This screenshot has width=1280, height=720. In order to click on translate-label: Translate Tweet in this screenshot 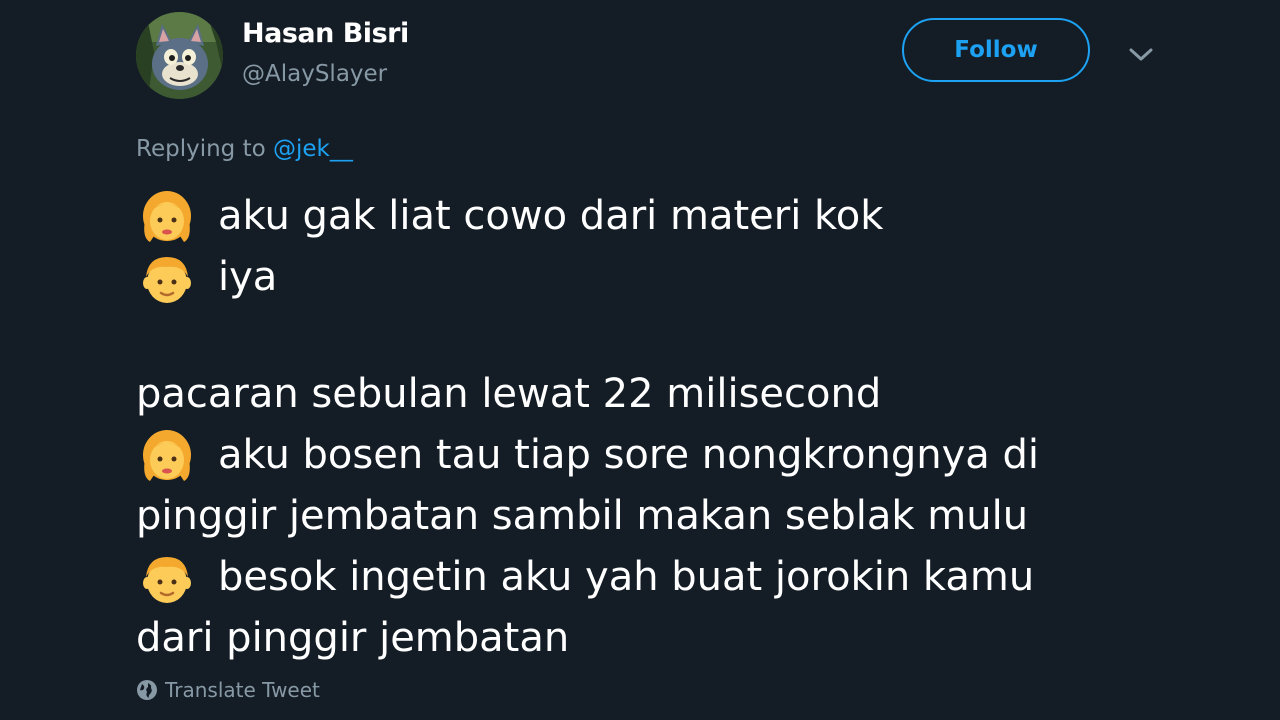, I will do `click(242, 690)`.